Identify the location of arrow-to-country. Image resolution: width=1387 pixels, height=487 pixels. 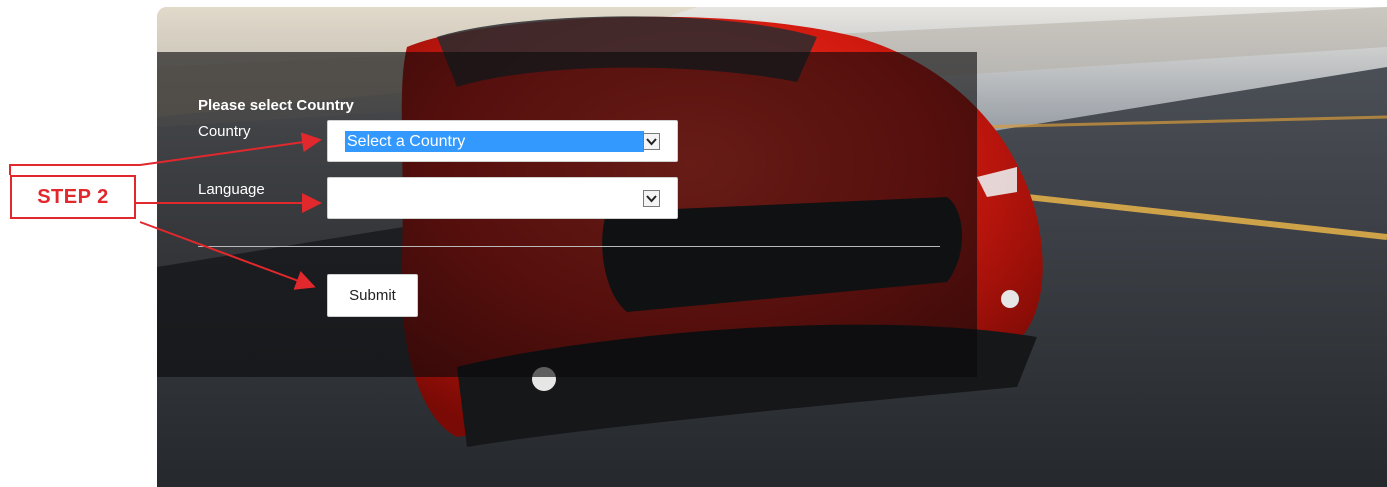
(230, 149).